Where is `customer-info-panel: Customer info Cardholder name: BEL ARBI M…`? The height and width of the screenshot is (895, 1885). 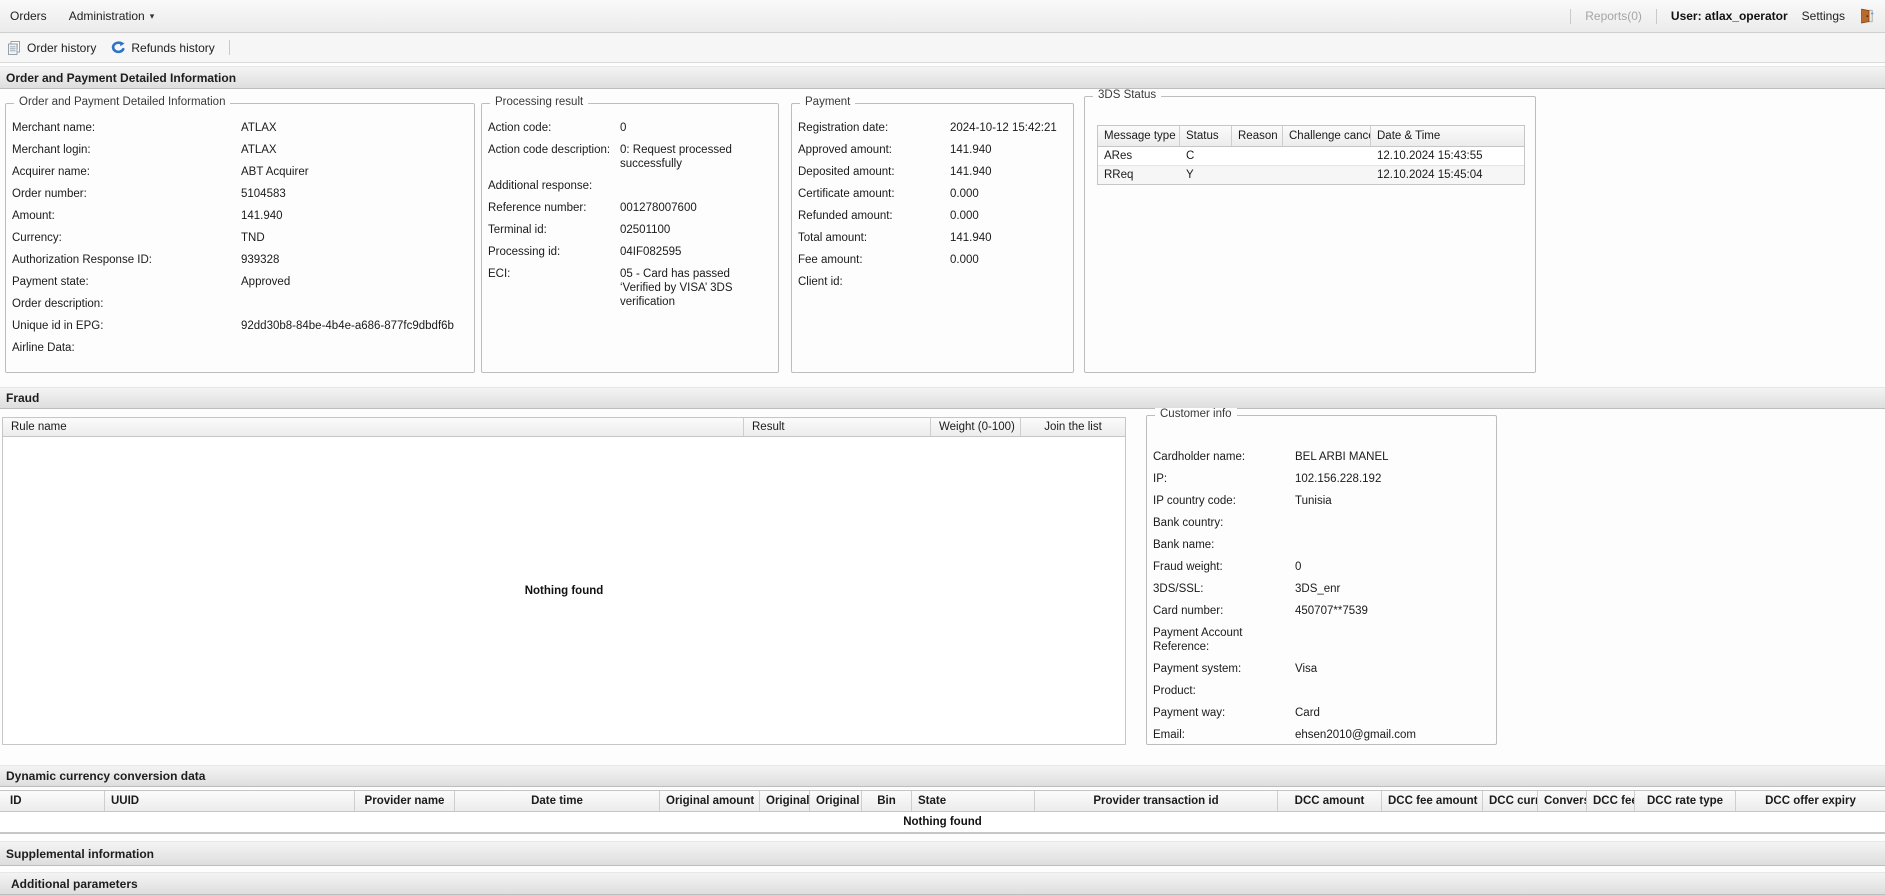
customer-info-panel: Customer info Cardholder name: BEL ARBI M… is located at coordinates (1321, 576).